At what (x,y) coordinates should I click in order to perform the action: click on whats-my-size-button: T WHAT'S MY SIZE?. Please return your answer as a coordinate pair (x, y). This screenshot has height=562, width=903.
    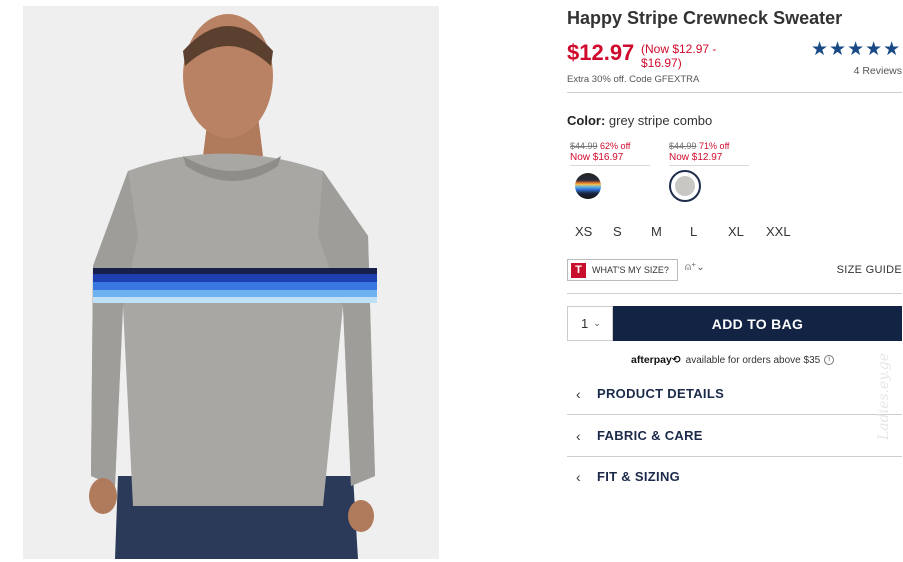
    Looking at the image, I should click on (622, 270).